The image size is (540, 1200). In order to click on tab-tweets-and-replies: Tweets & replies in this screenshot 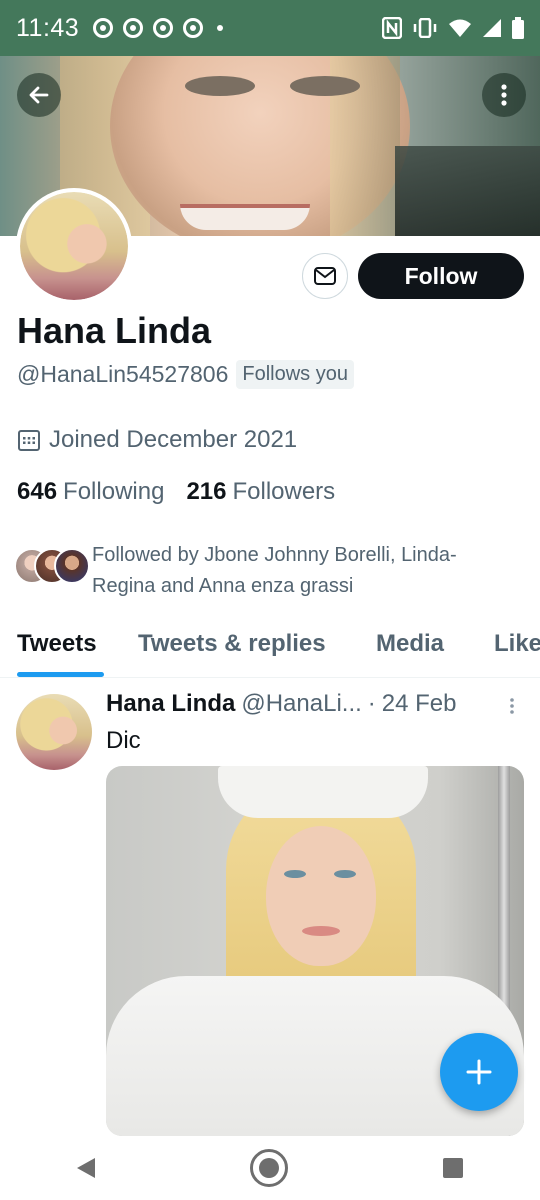, I will do `click(232, 644)`.